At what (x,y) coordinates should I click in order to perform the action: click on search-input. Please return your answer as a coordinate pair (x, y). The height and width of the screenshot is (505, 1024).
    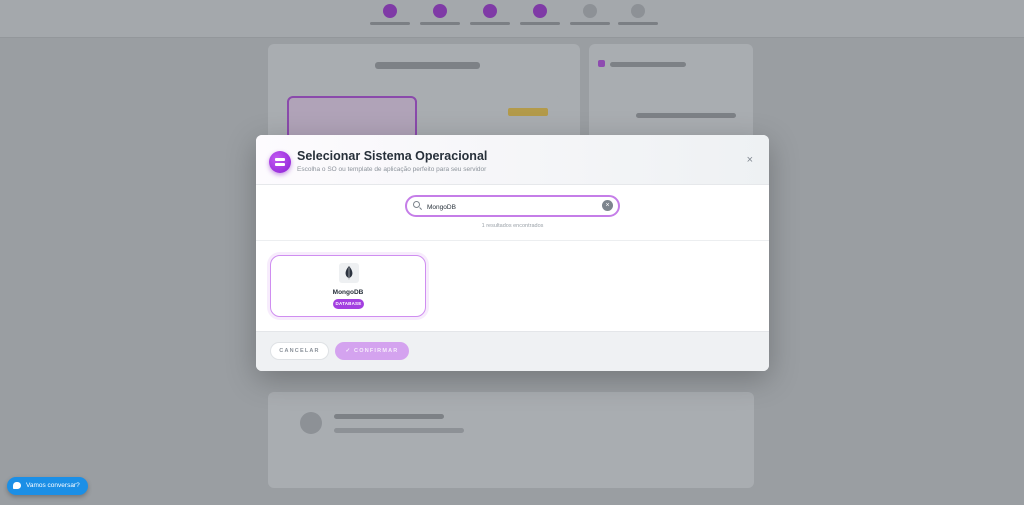
    Looking at the image, I should click on (512, 207).